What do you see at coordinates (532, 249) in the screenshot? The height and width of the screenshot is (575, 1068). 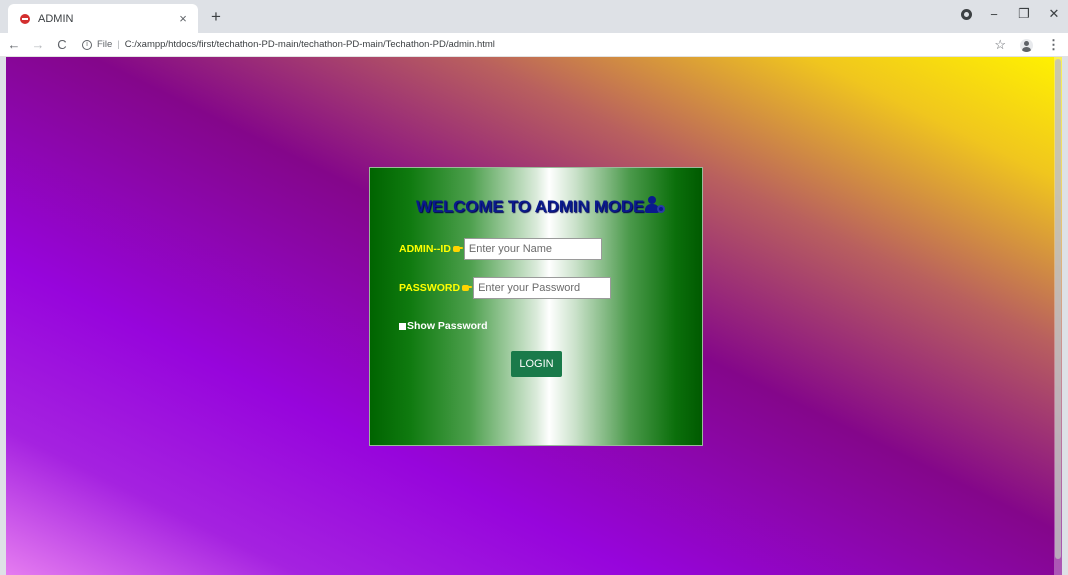 I see `admin-id-input` at bounding box center [532, 249].